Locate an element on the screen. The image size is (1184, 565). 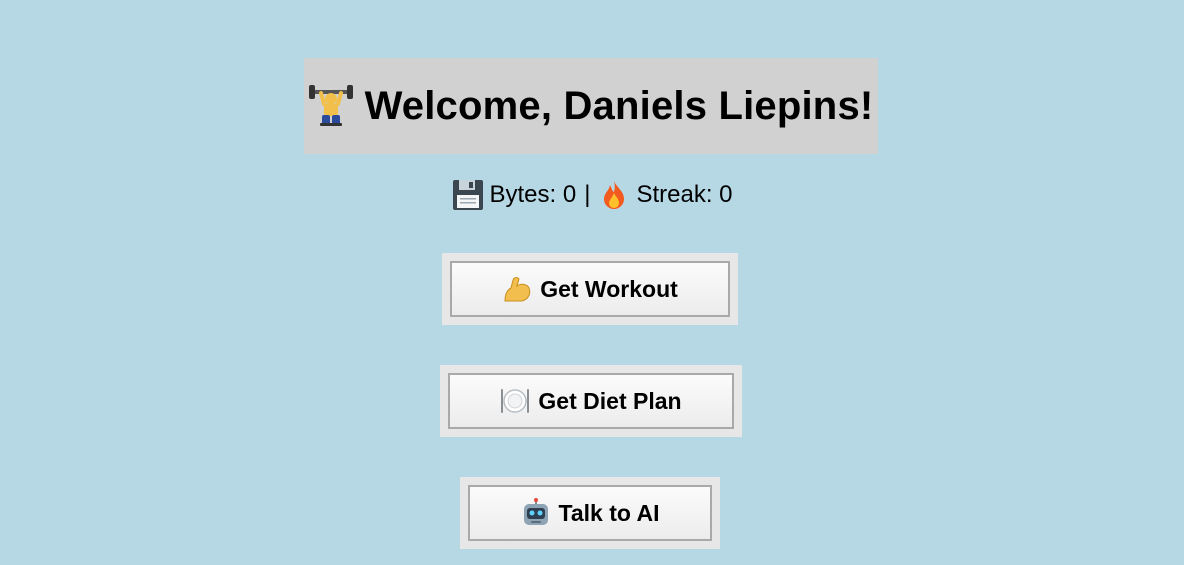
flexed-biceps-icon is located at coordinates (517, 289).